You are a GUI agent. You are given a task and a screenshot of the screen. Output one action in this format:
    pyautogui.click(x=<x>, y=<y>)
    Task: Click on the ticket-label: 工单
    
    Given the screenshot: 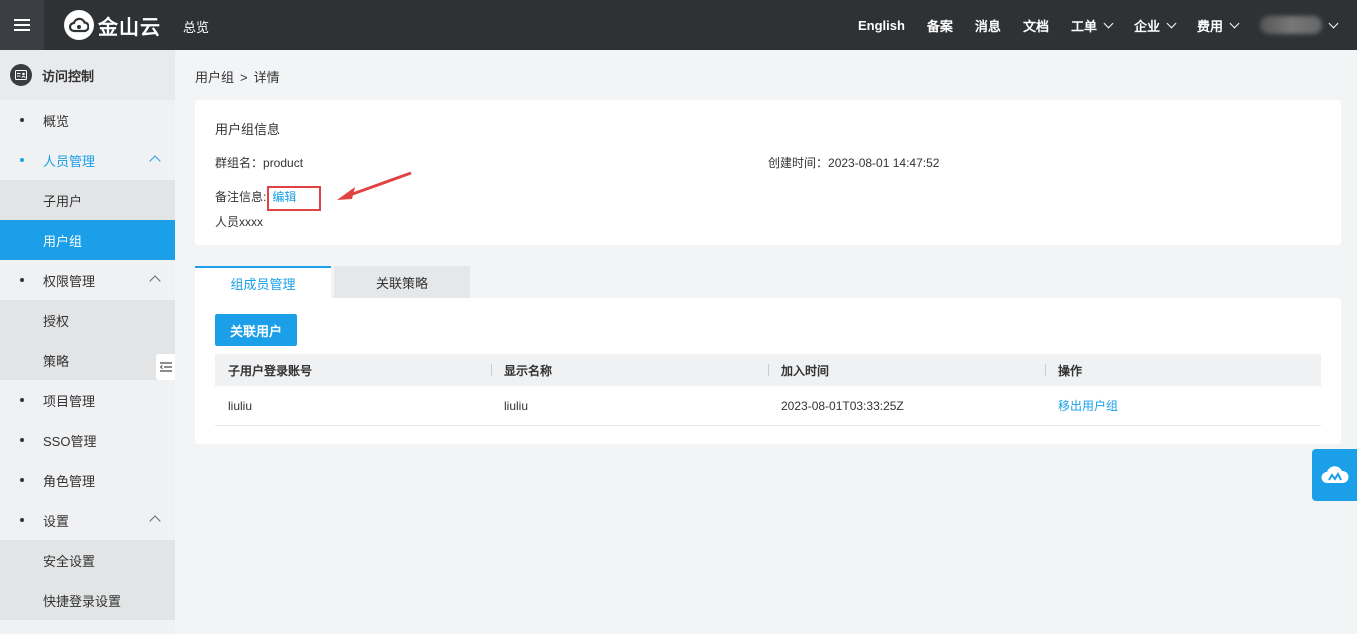 What is the action you would take?
    pyautogui.click(x=1083, y=26)
    